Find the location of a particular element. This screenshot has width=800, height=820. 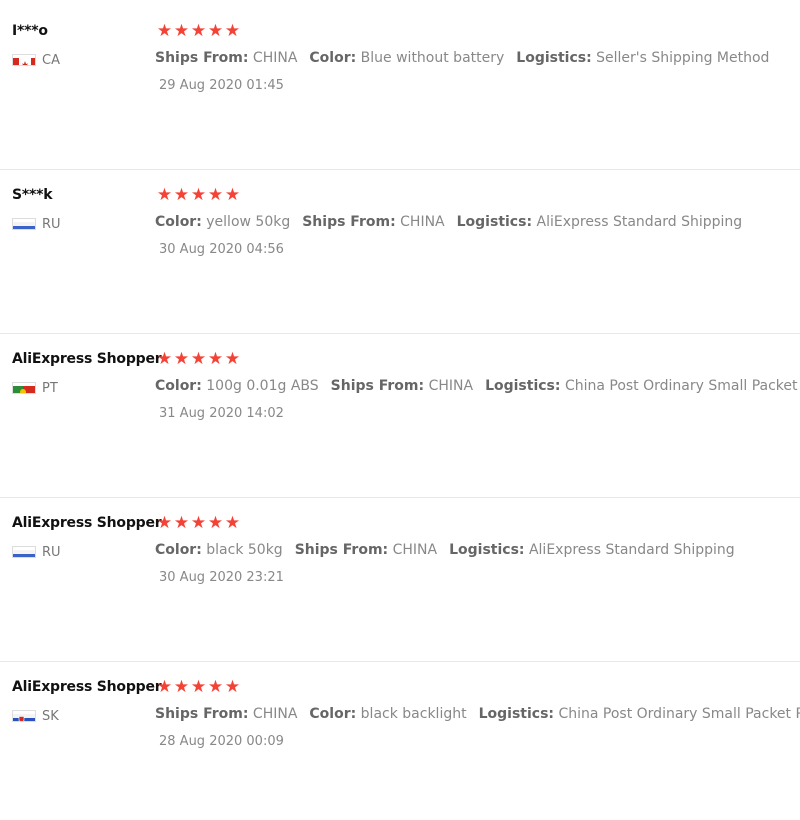

reviewer-country: PT is located at coordinates (35, 388).